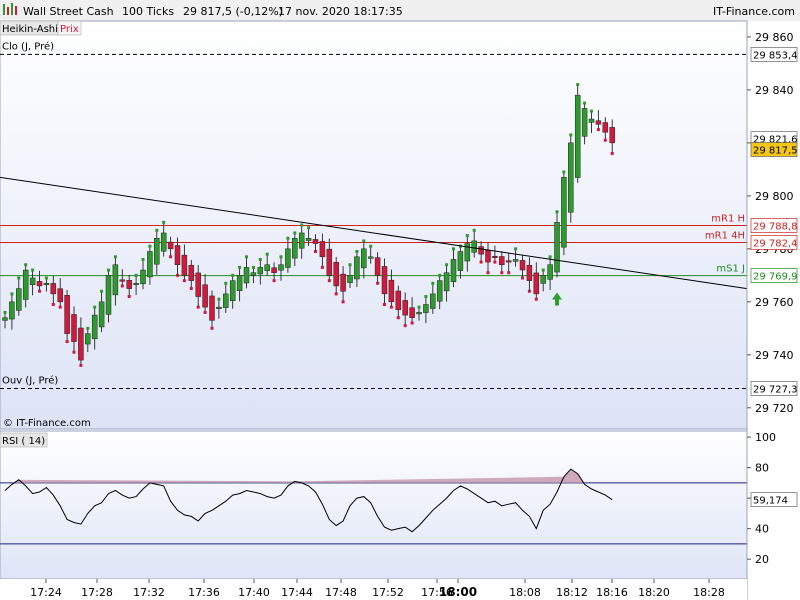 Image resolution: width=800 pixels, height=600 pixels. What do you see at coordinates (97, 592) in the screenshot?
I see `time-axis-label: 17:28` at bounding box center [97, 592].